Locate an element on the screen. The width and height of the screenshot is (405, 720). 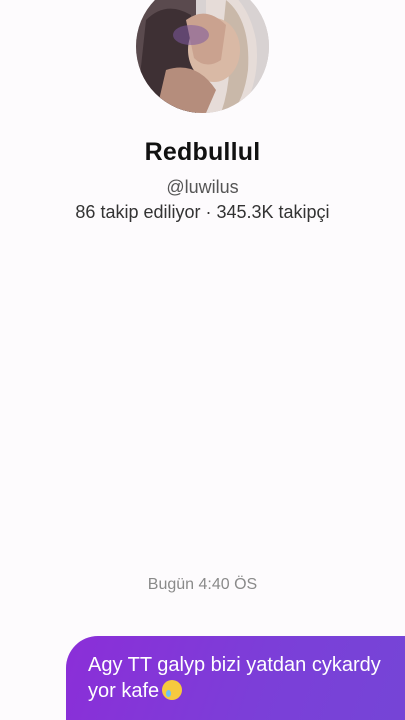
profile-username: @luwilus is located at coordinates (202, 187).